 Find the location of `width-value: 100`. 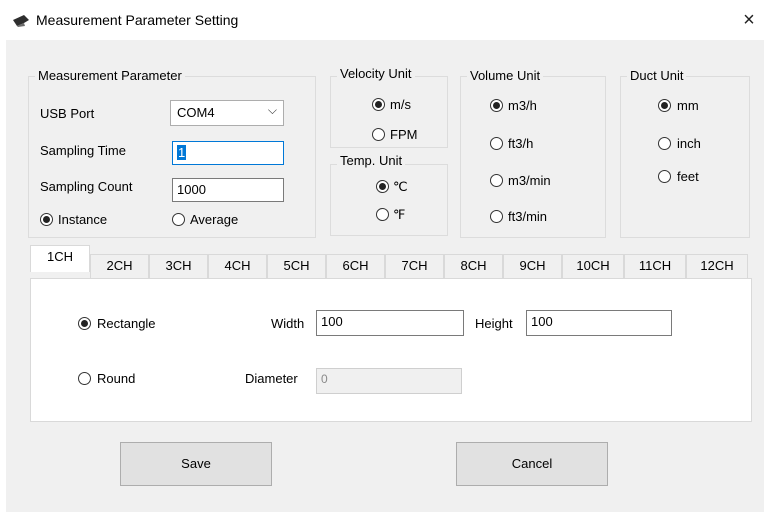

width-value: 100 is located at coordinates (332, 321).